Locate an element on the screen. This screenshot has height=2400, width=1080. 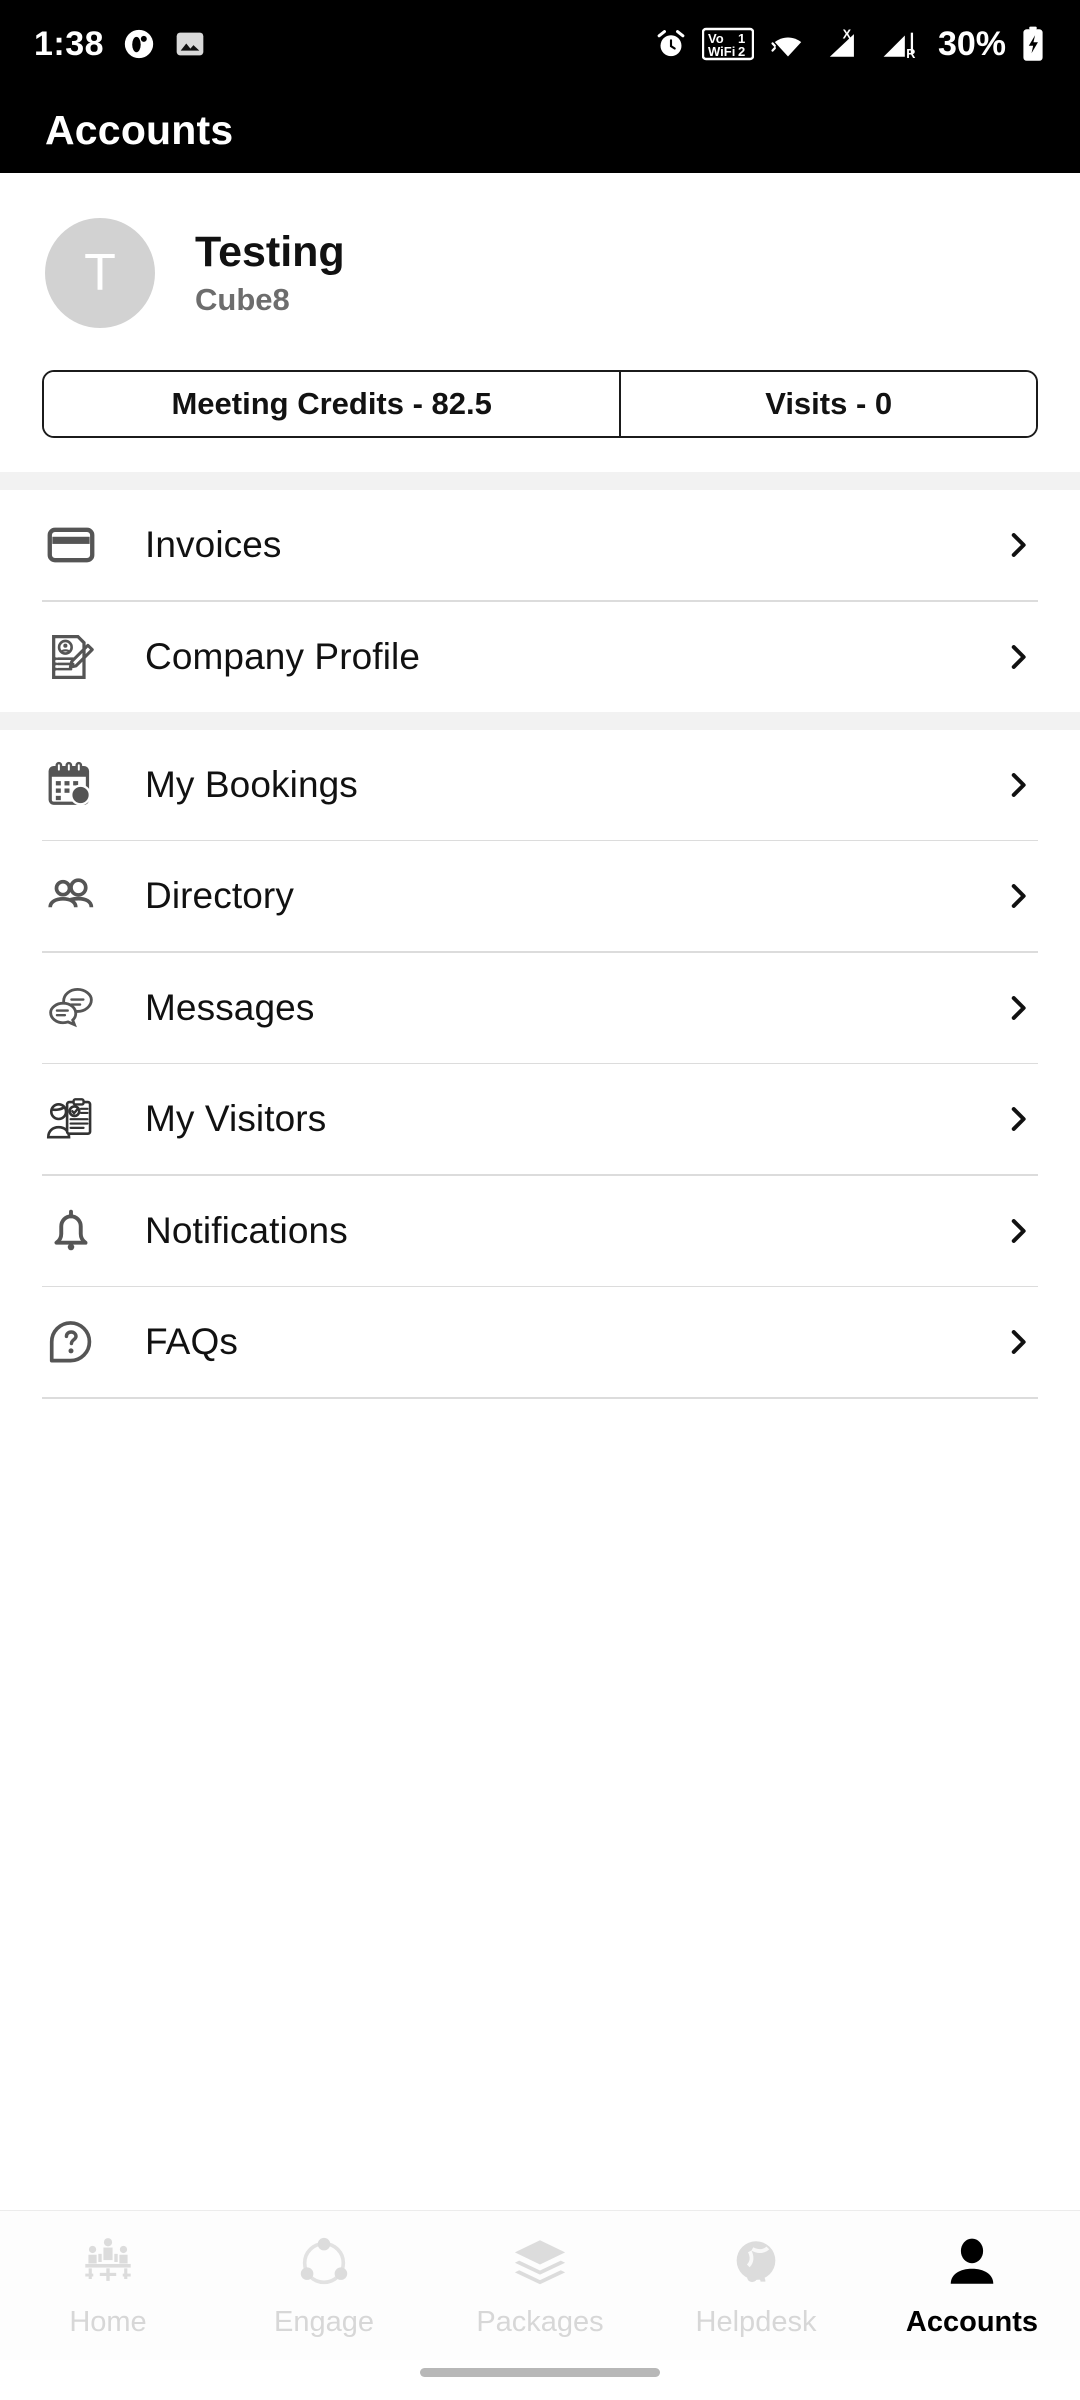
calendar-icon is located at coordinates (76, 785).